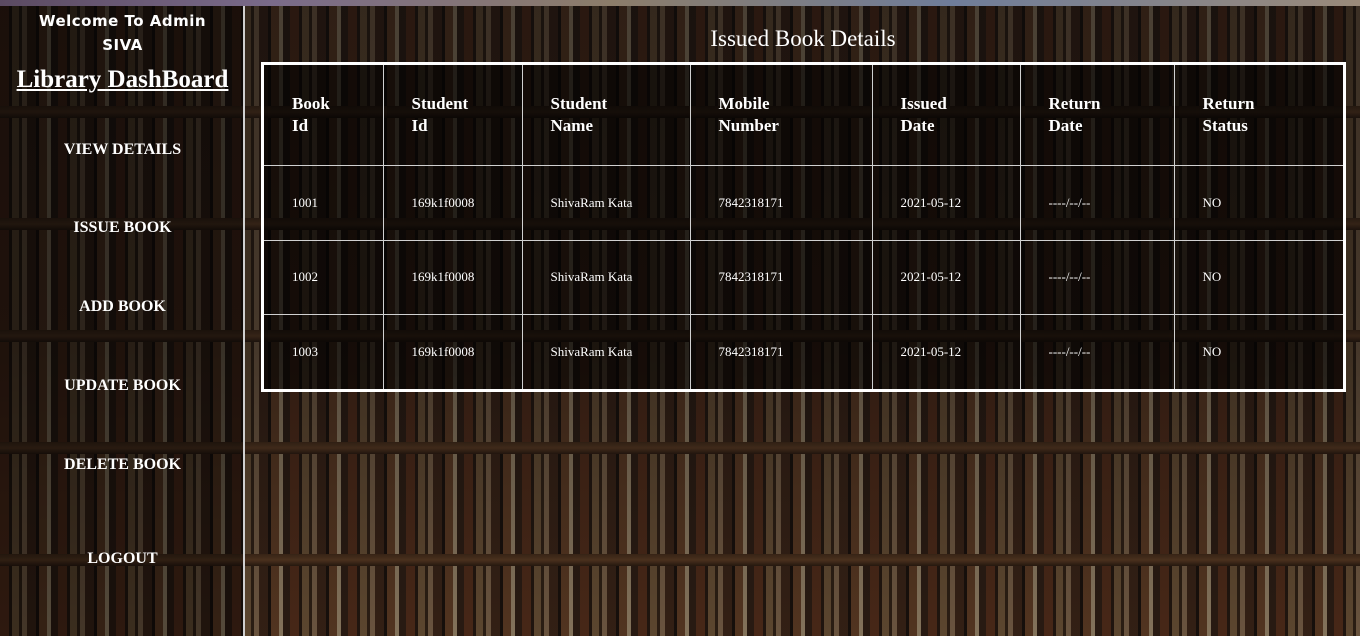 Image resolution: width=1360 pixels, height=636 pixels. What do you see at coordinates (122, 21) in the screenshot?
I see `welcome-line: Welcome To Admin` at bounding box center [122, 21].